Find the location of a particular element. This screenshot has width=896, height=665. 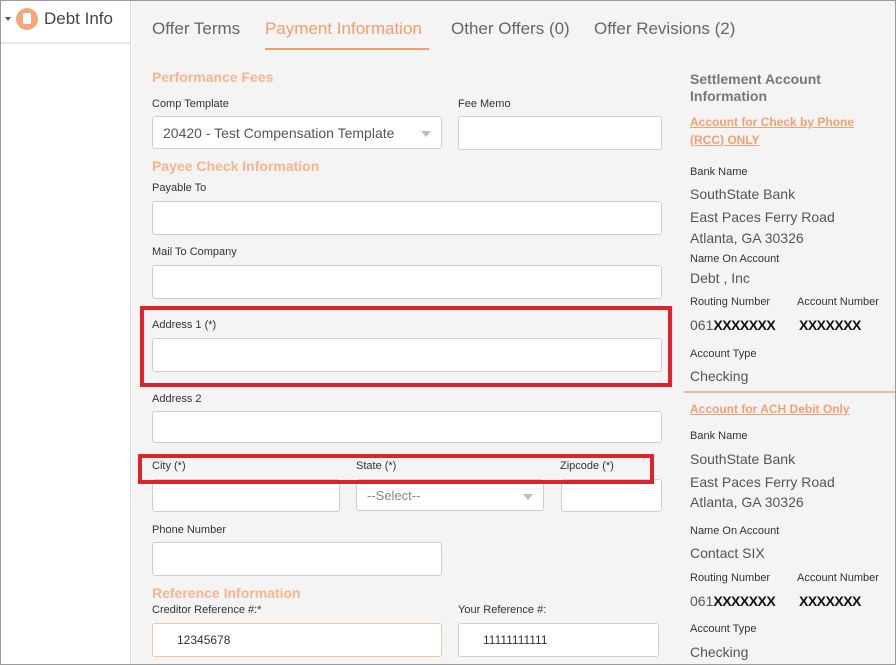

tab-payment-information: Payment Information is located at coordinates (343, 29).